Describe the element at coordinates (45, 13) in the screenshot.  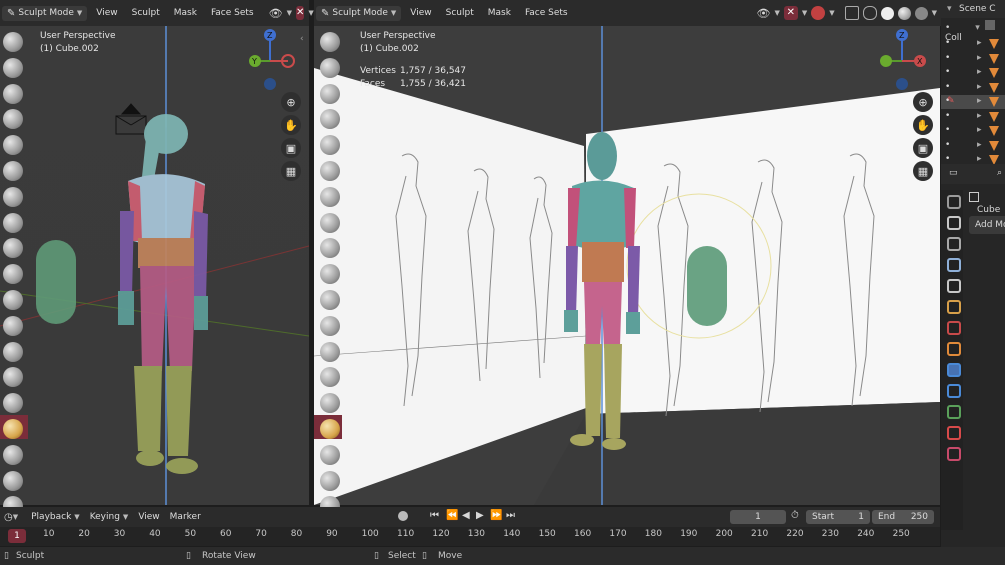
I see `mode-dropdown-left: ✎ Sculpt Mode ▼` at that location.